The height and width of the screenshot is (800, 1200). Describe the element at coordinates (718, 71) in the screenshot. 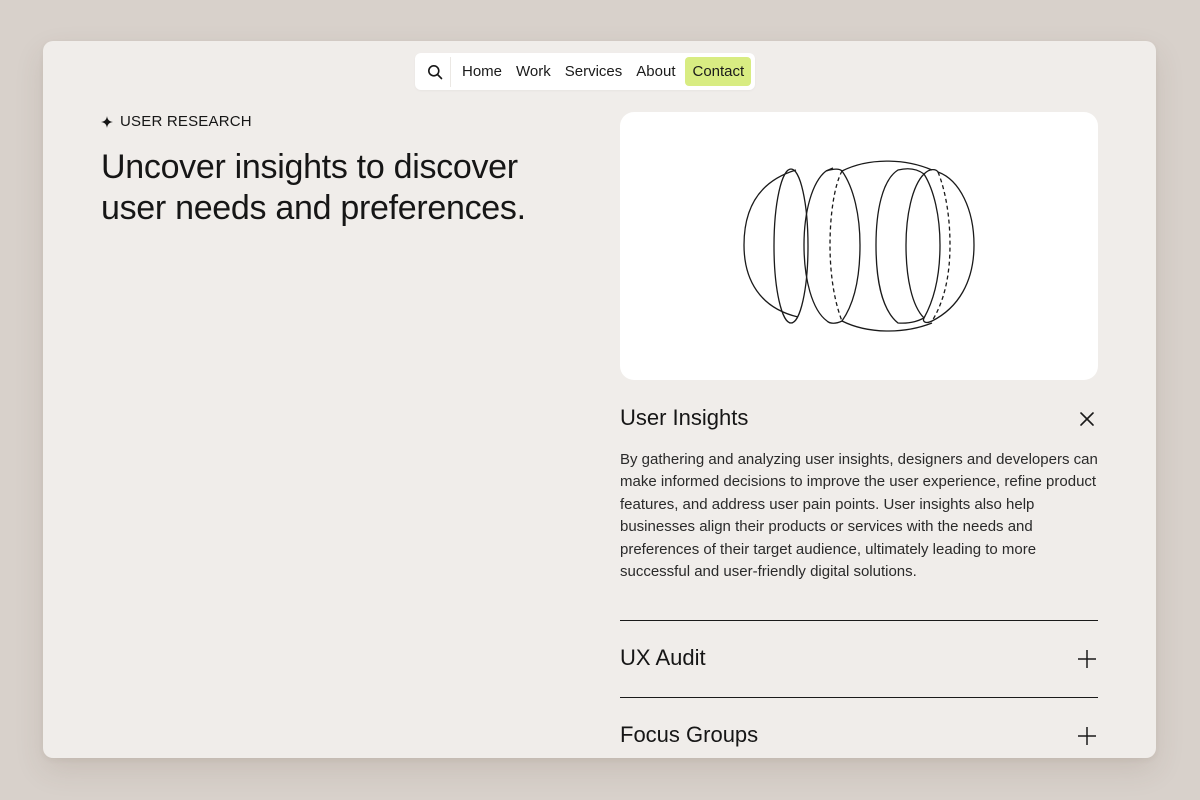

I see `nav-contact: Contact` at that location.